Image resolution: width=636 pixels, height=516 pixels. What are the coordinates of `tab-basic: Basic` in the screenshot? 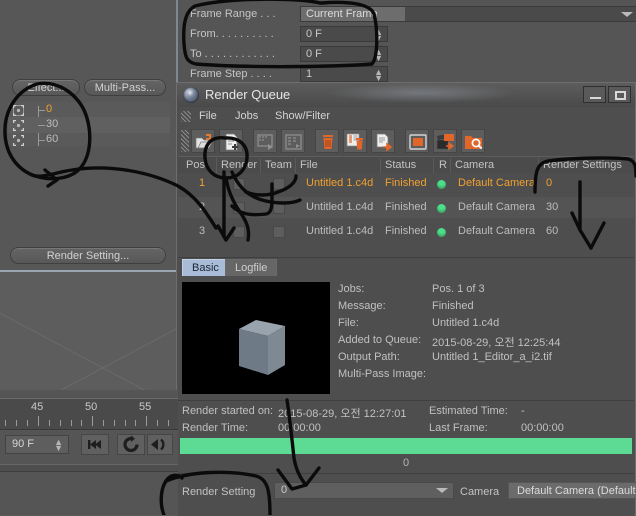 It's located at (205, 267).